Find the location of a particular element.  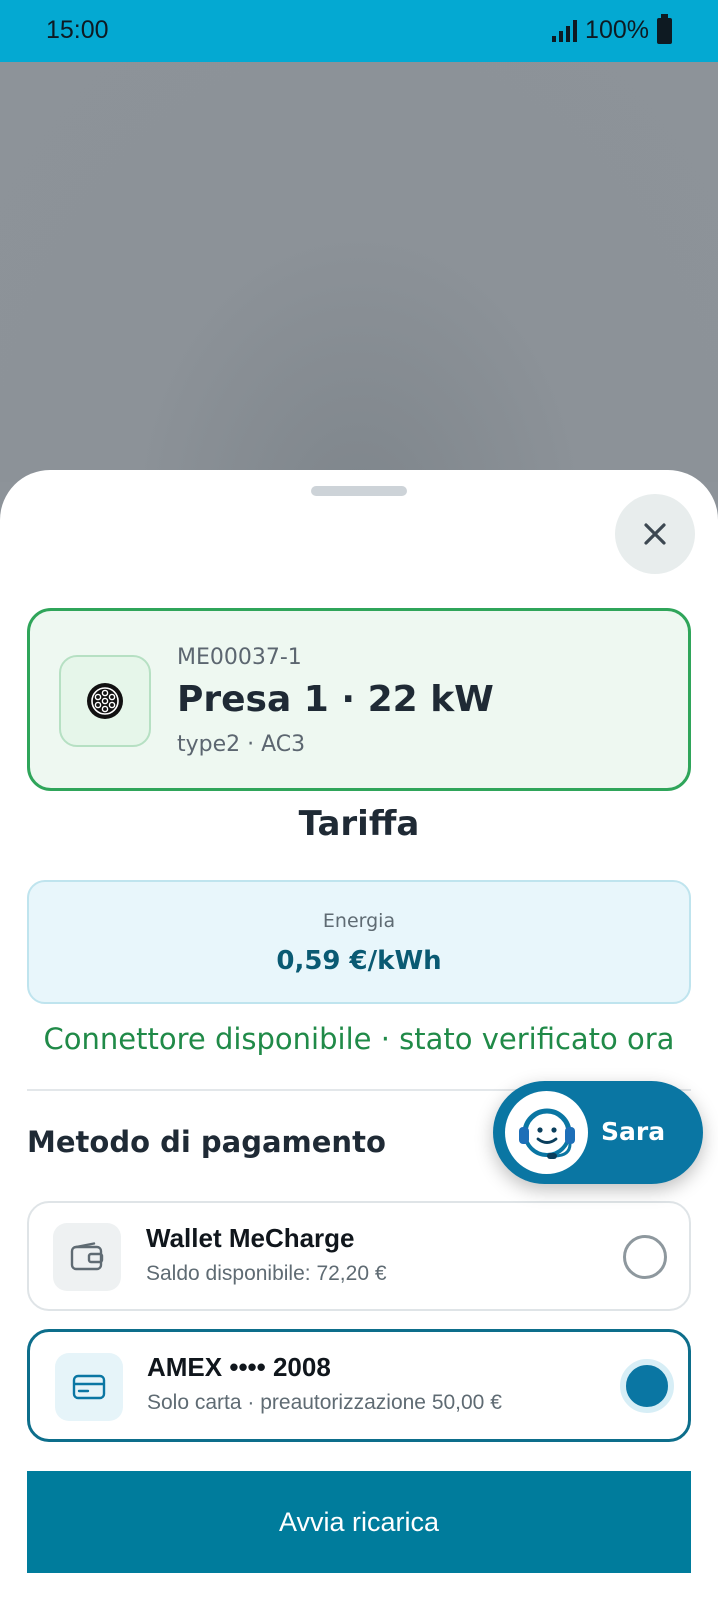

radio-unselected is located at coordinates (645, 1257).